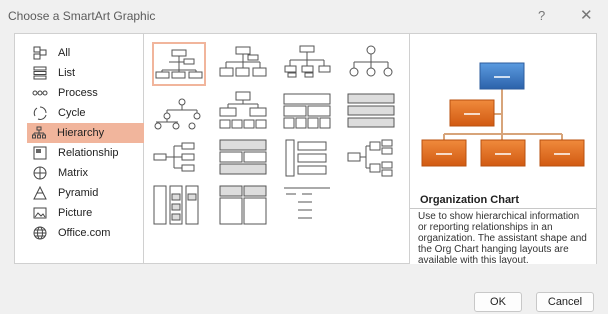 The image size is (608, 314). I want to click on layout-horizontal-org-chart, so click(179, 160).